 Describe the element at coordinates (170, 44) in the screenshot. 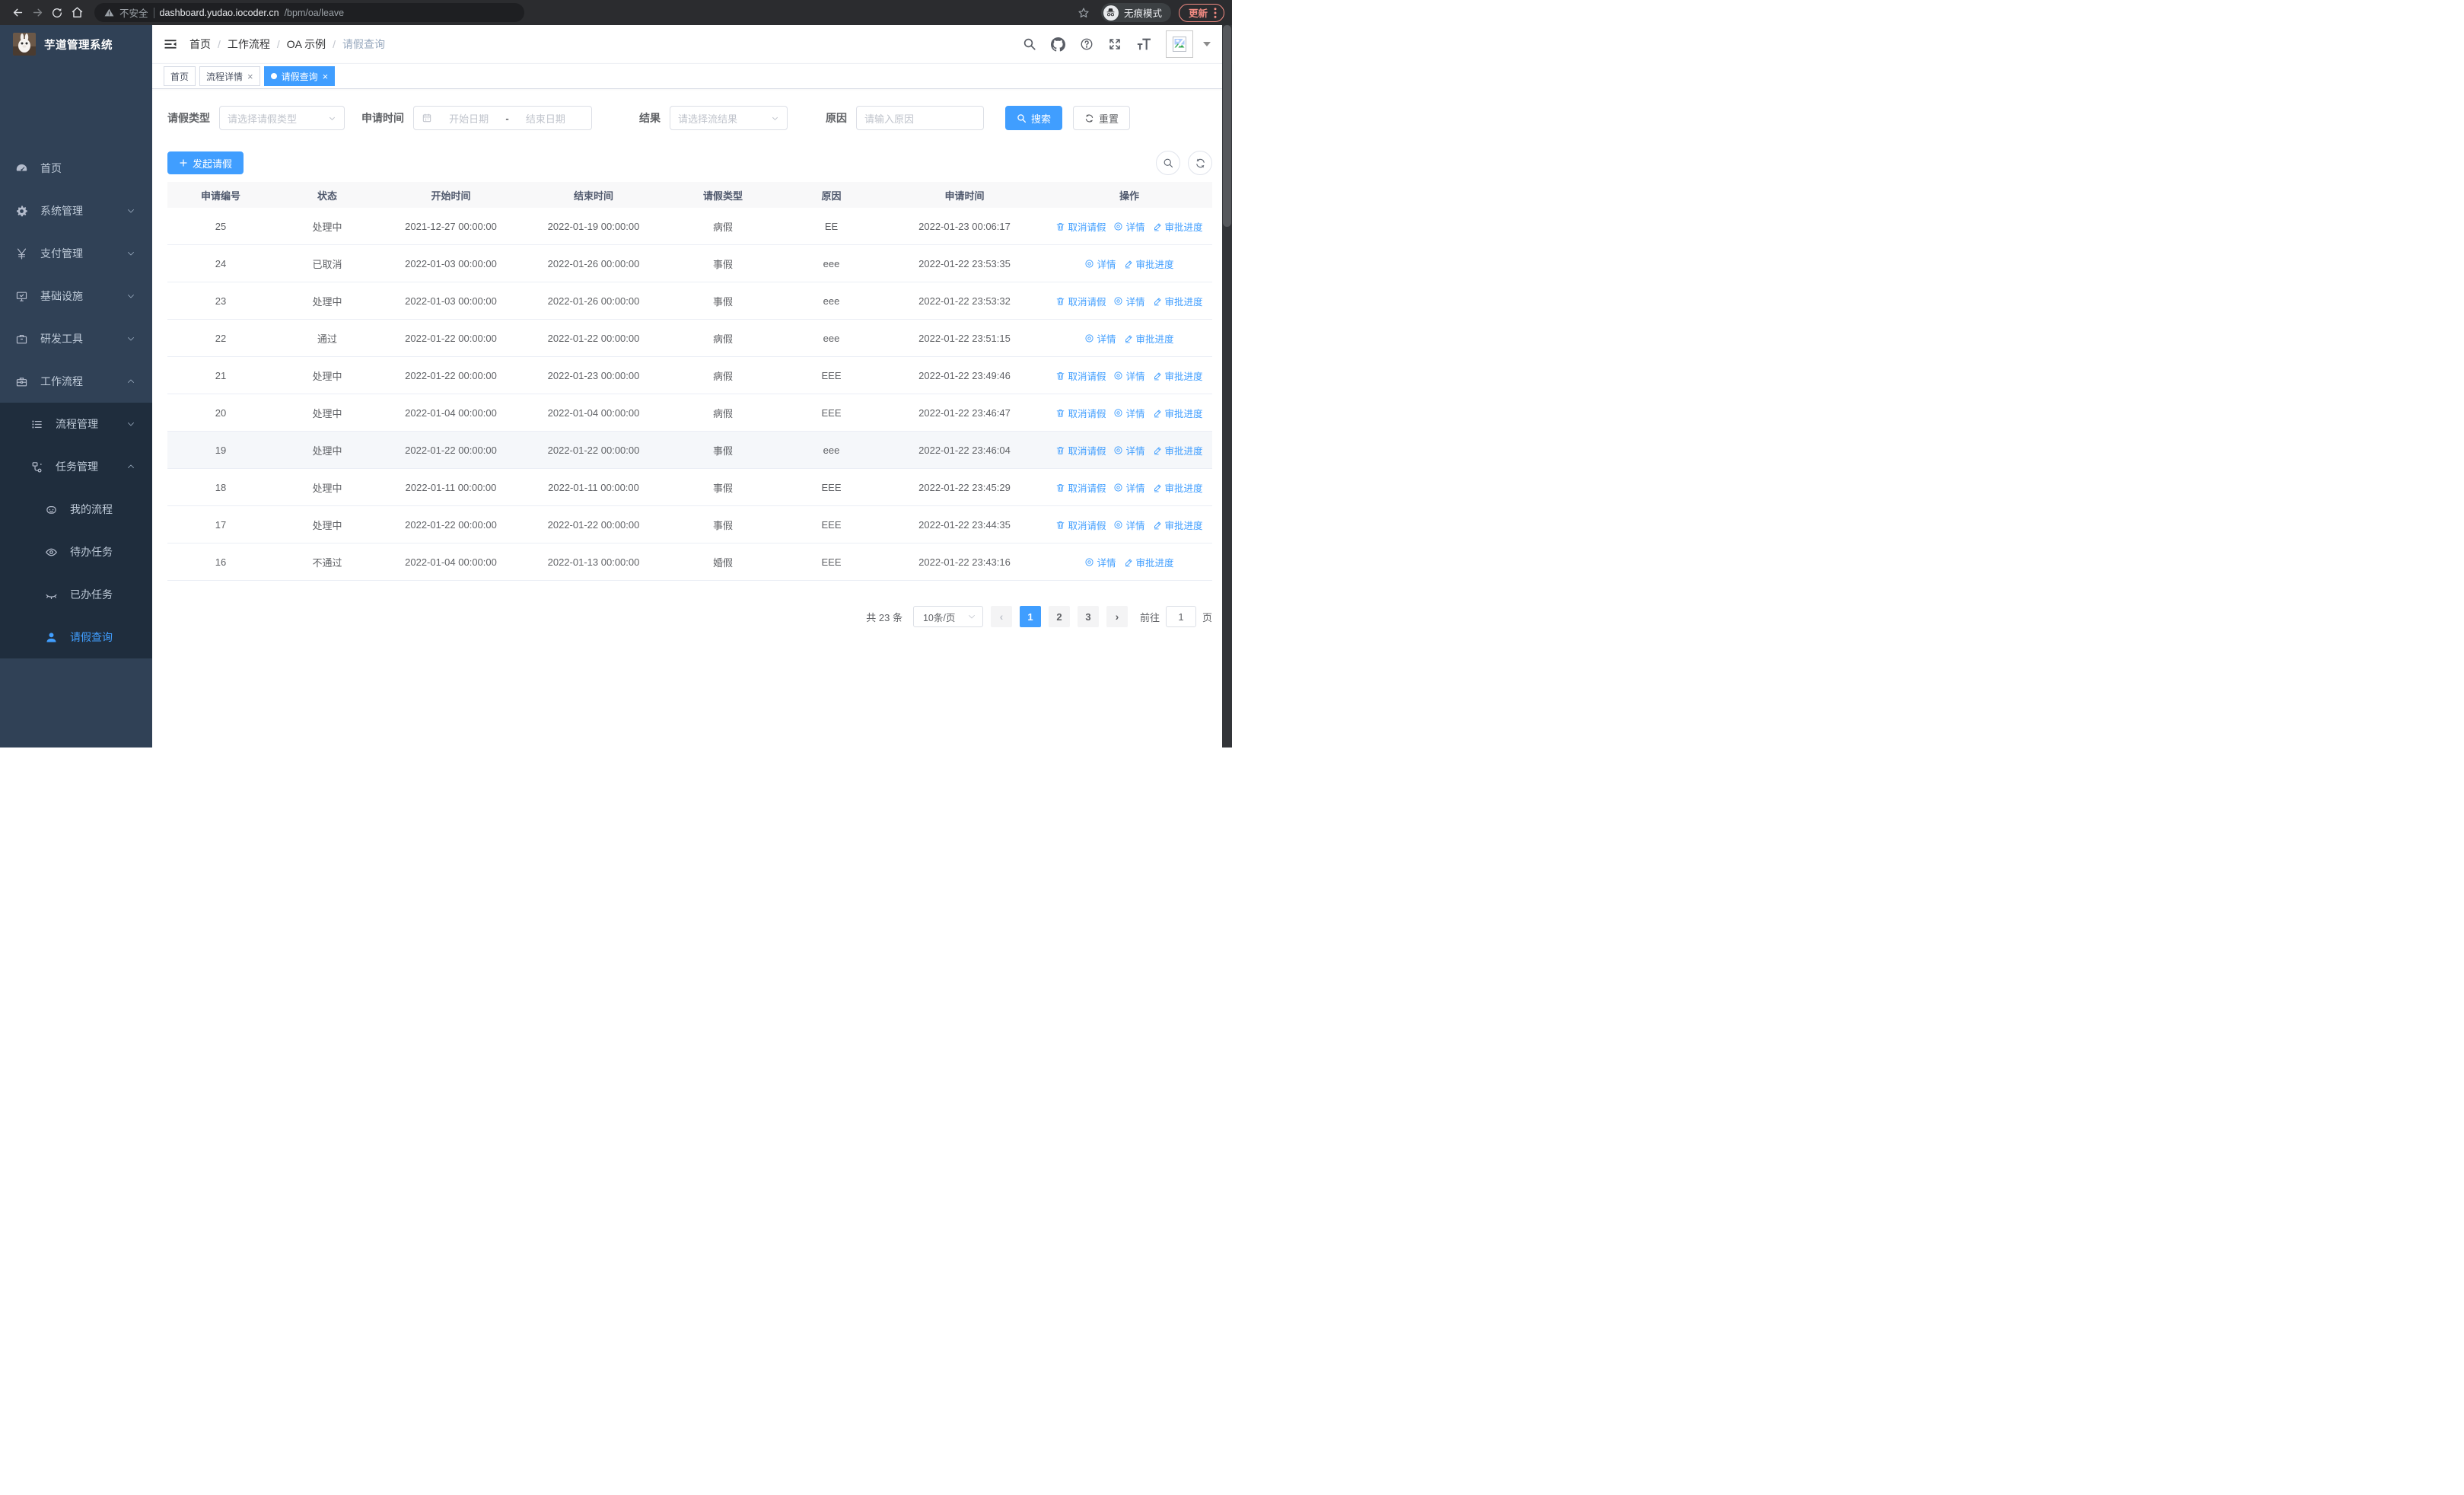

I see `sidebar-collapse-icon` at that location.